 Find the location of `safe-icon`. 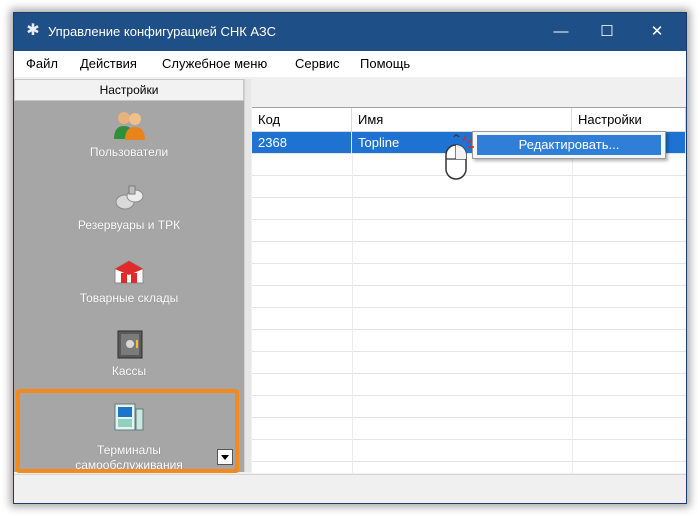

safe-icon is located at coordinates (130, 344).